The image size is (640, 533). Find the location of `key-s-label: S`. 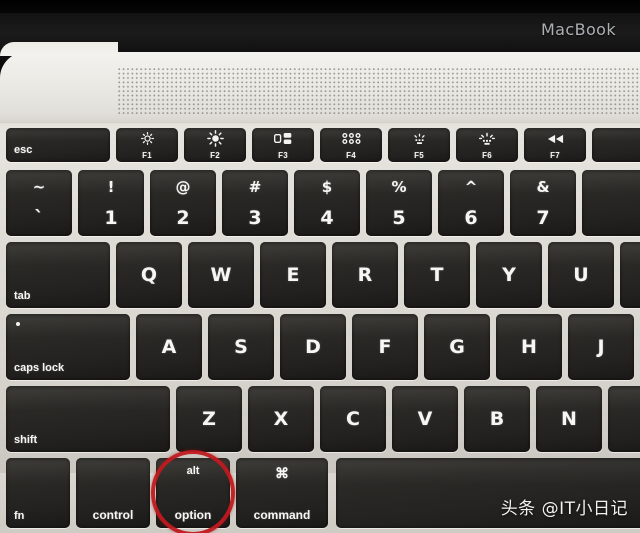

key-s-label: S is located at coordinates (241, 347).